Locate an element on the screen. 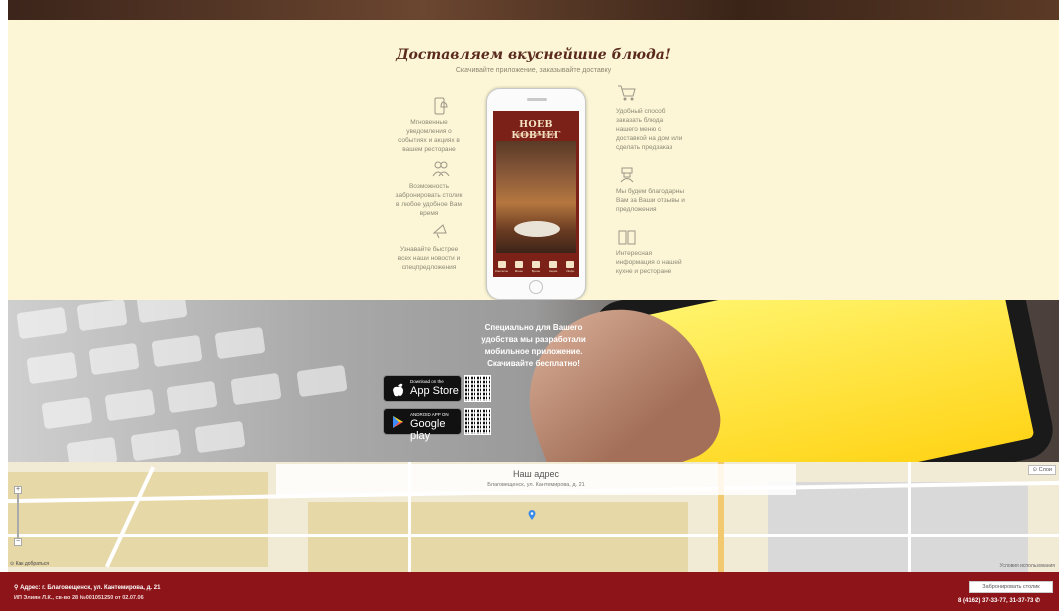 The height and width of the screenshot is (611, 1059). app-subtitle: армянская кухня is located at coordinates (536, 135).